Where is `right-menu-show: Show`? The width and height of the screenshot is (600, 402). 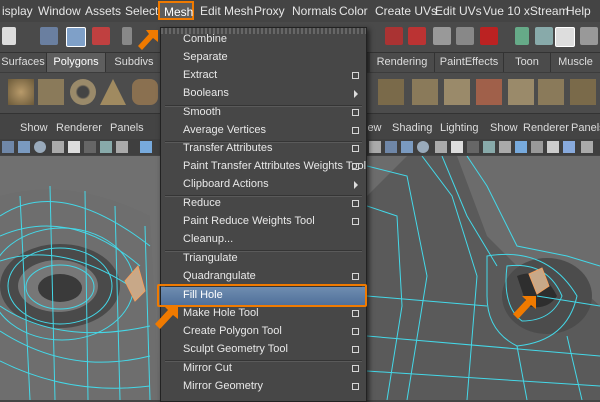
right-menu-show: Show is located at coordinates (504, 128).